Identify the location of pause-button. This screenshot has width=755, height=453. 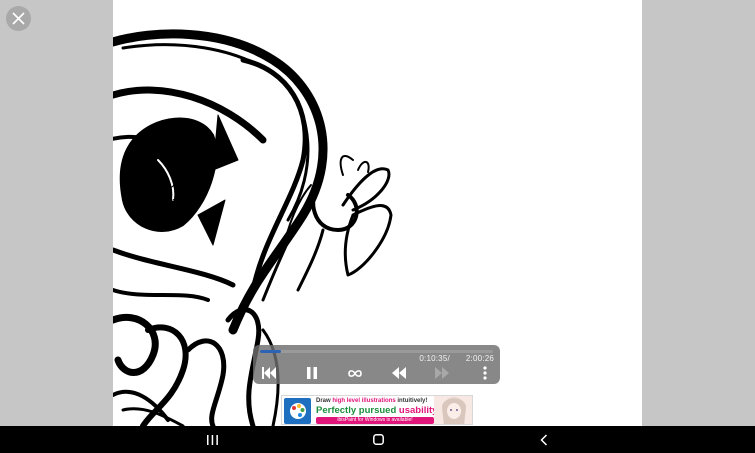
(312, 373).